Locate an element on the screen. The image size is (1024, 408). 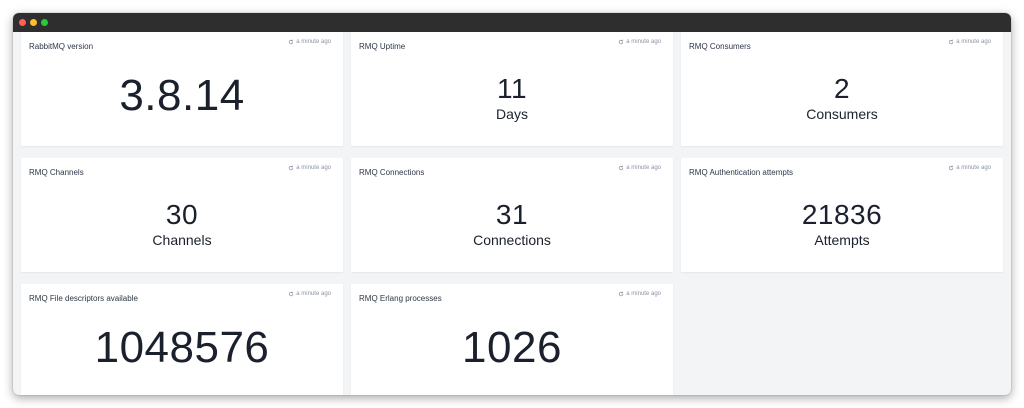
panel-stat: 2 Consumers is located at coordinates (842, 97).